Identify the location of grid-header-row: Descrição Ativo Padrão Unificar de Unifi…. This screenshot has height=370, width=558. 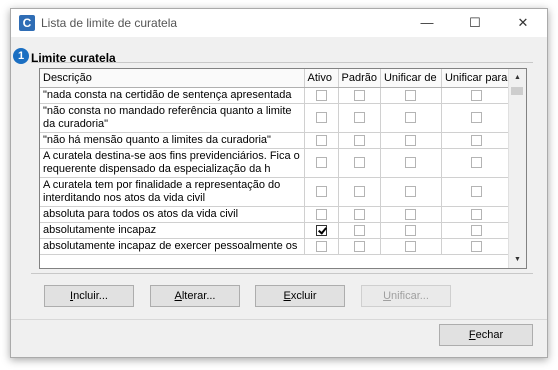
(276, 78).